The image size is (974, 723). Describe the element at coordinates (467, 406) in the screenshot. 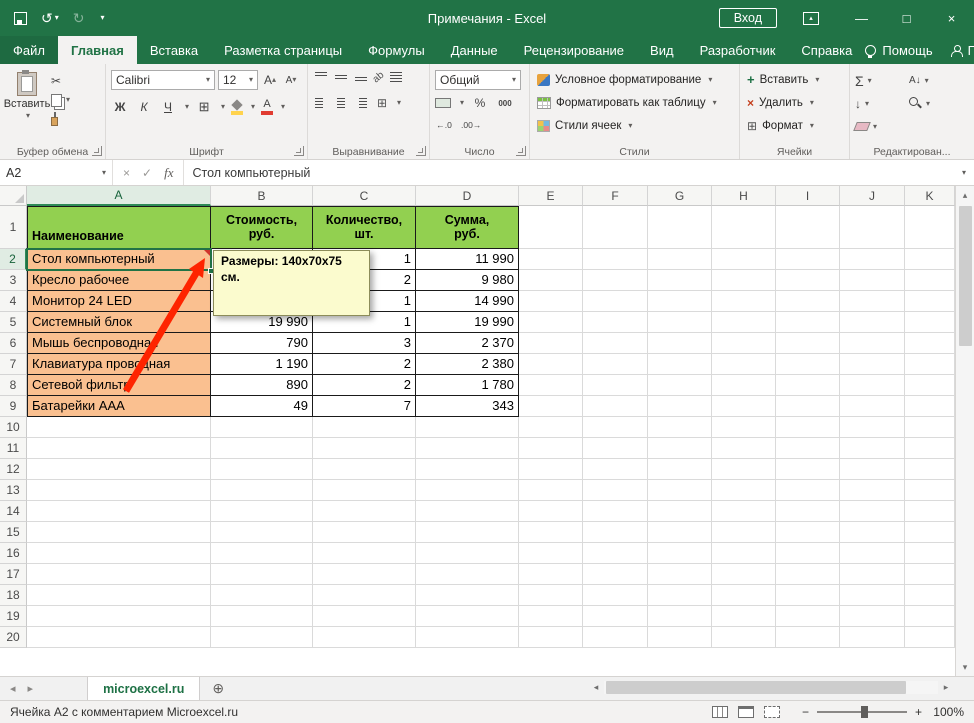

I see `cell-D9: 343` at that location.